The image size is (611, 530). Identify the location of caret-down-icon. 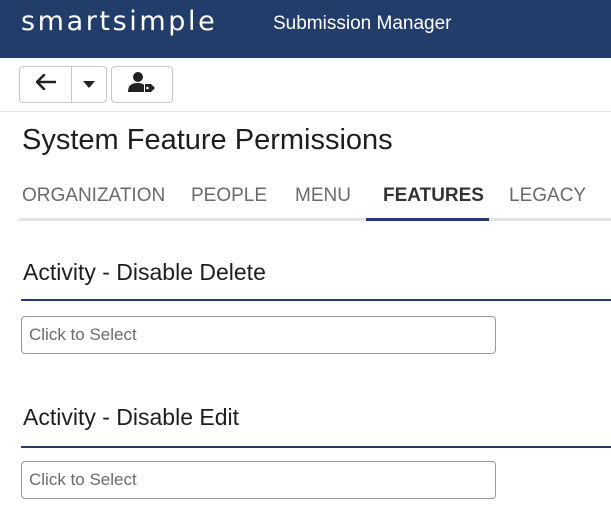
(89, 85).